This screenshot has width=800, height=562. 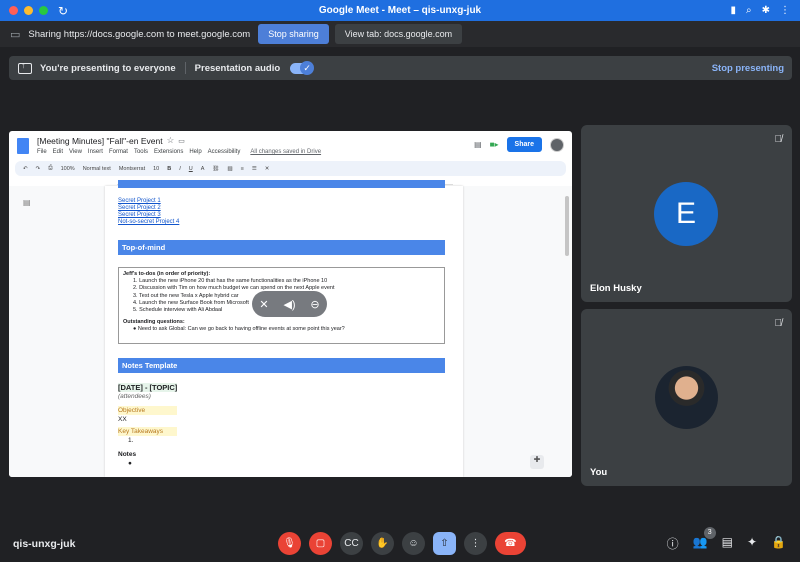 What do you see at coordinates (42, 152) in the screenshot?
I see `menu-file: File` at bounding box center [42, 152].